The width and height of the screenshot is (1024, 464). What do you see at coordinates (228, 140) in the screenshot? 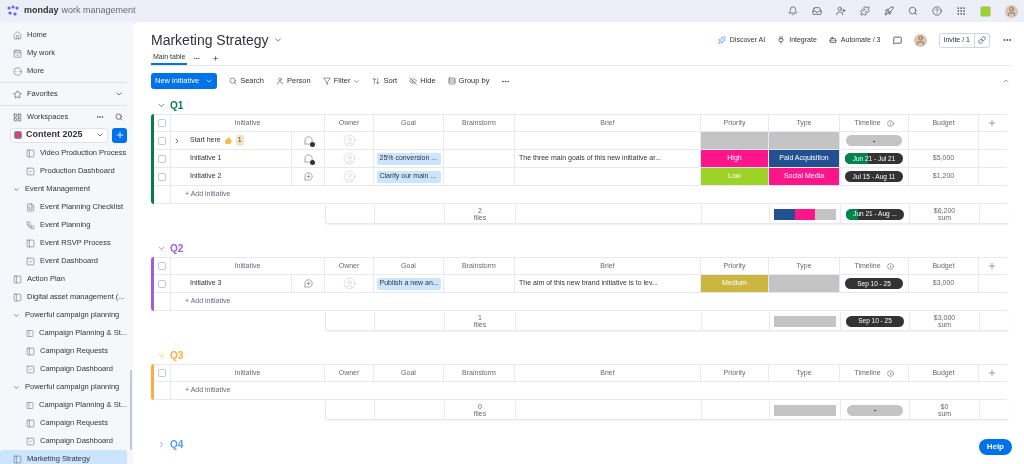
I see `thumbs-up-icon` at bounding box center [228, 140].